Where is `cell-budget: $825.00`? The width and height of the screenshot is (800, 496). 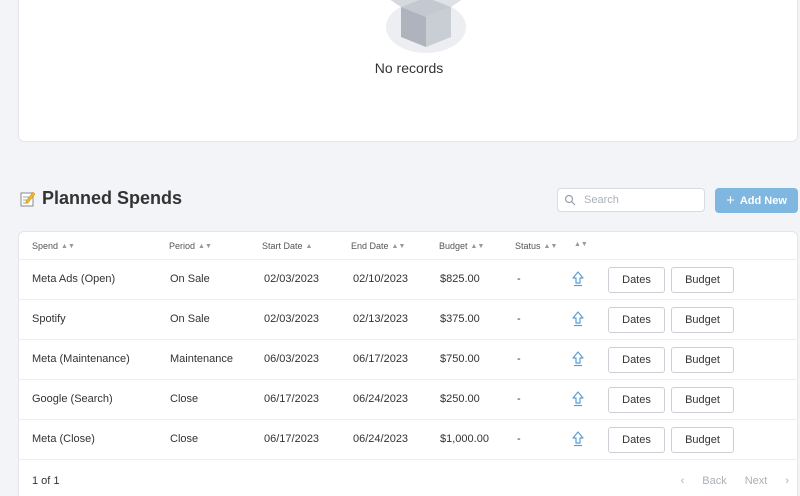
cell-budget: $825.00 is located at coordinates (460, 279).